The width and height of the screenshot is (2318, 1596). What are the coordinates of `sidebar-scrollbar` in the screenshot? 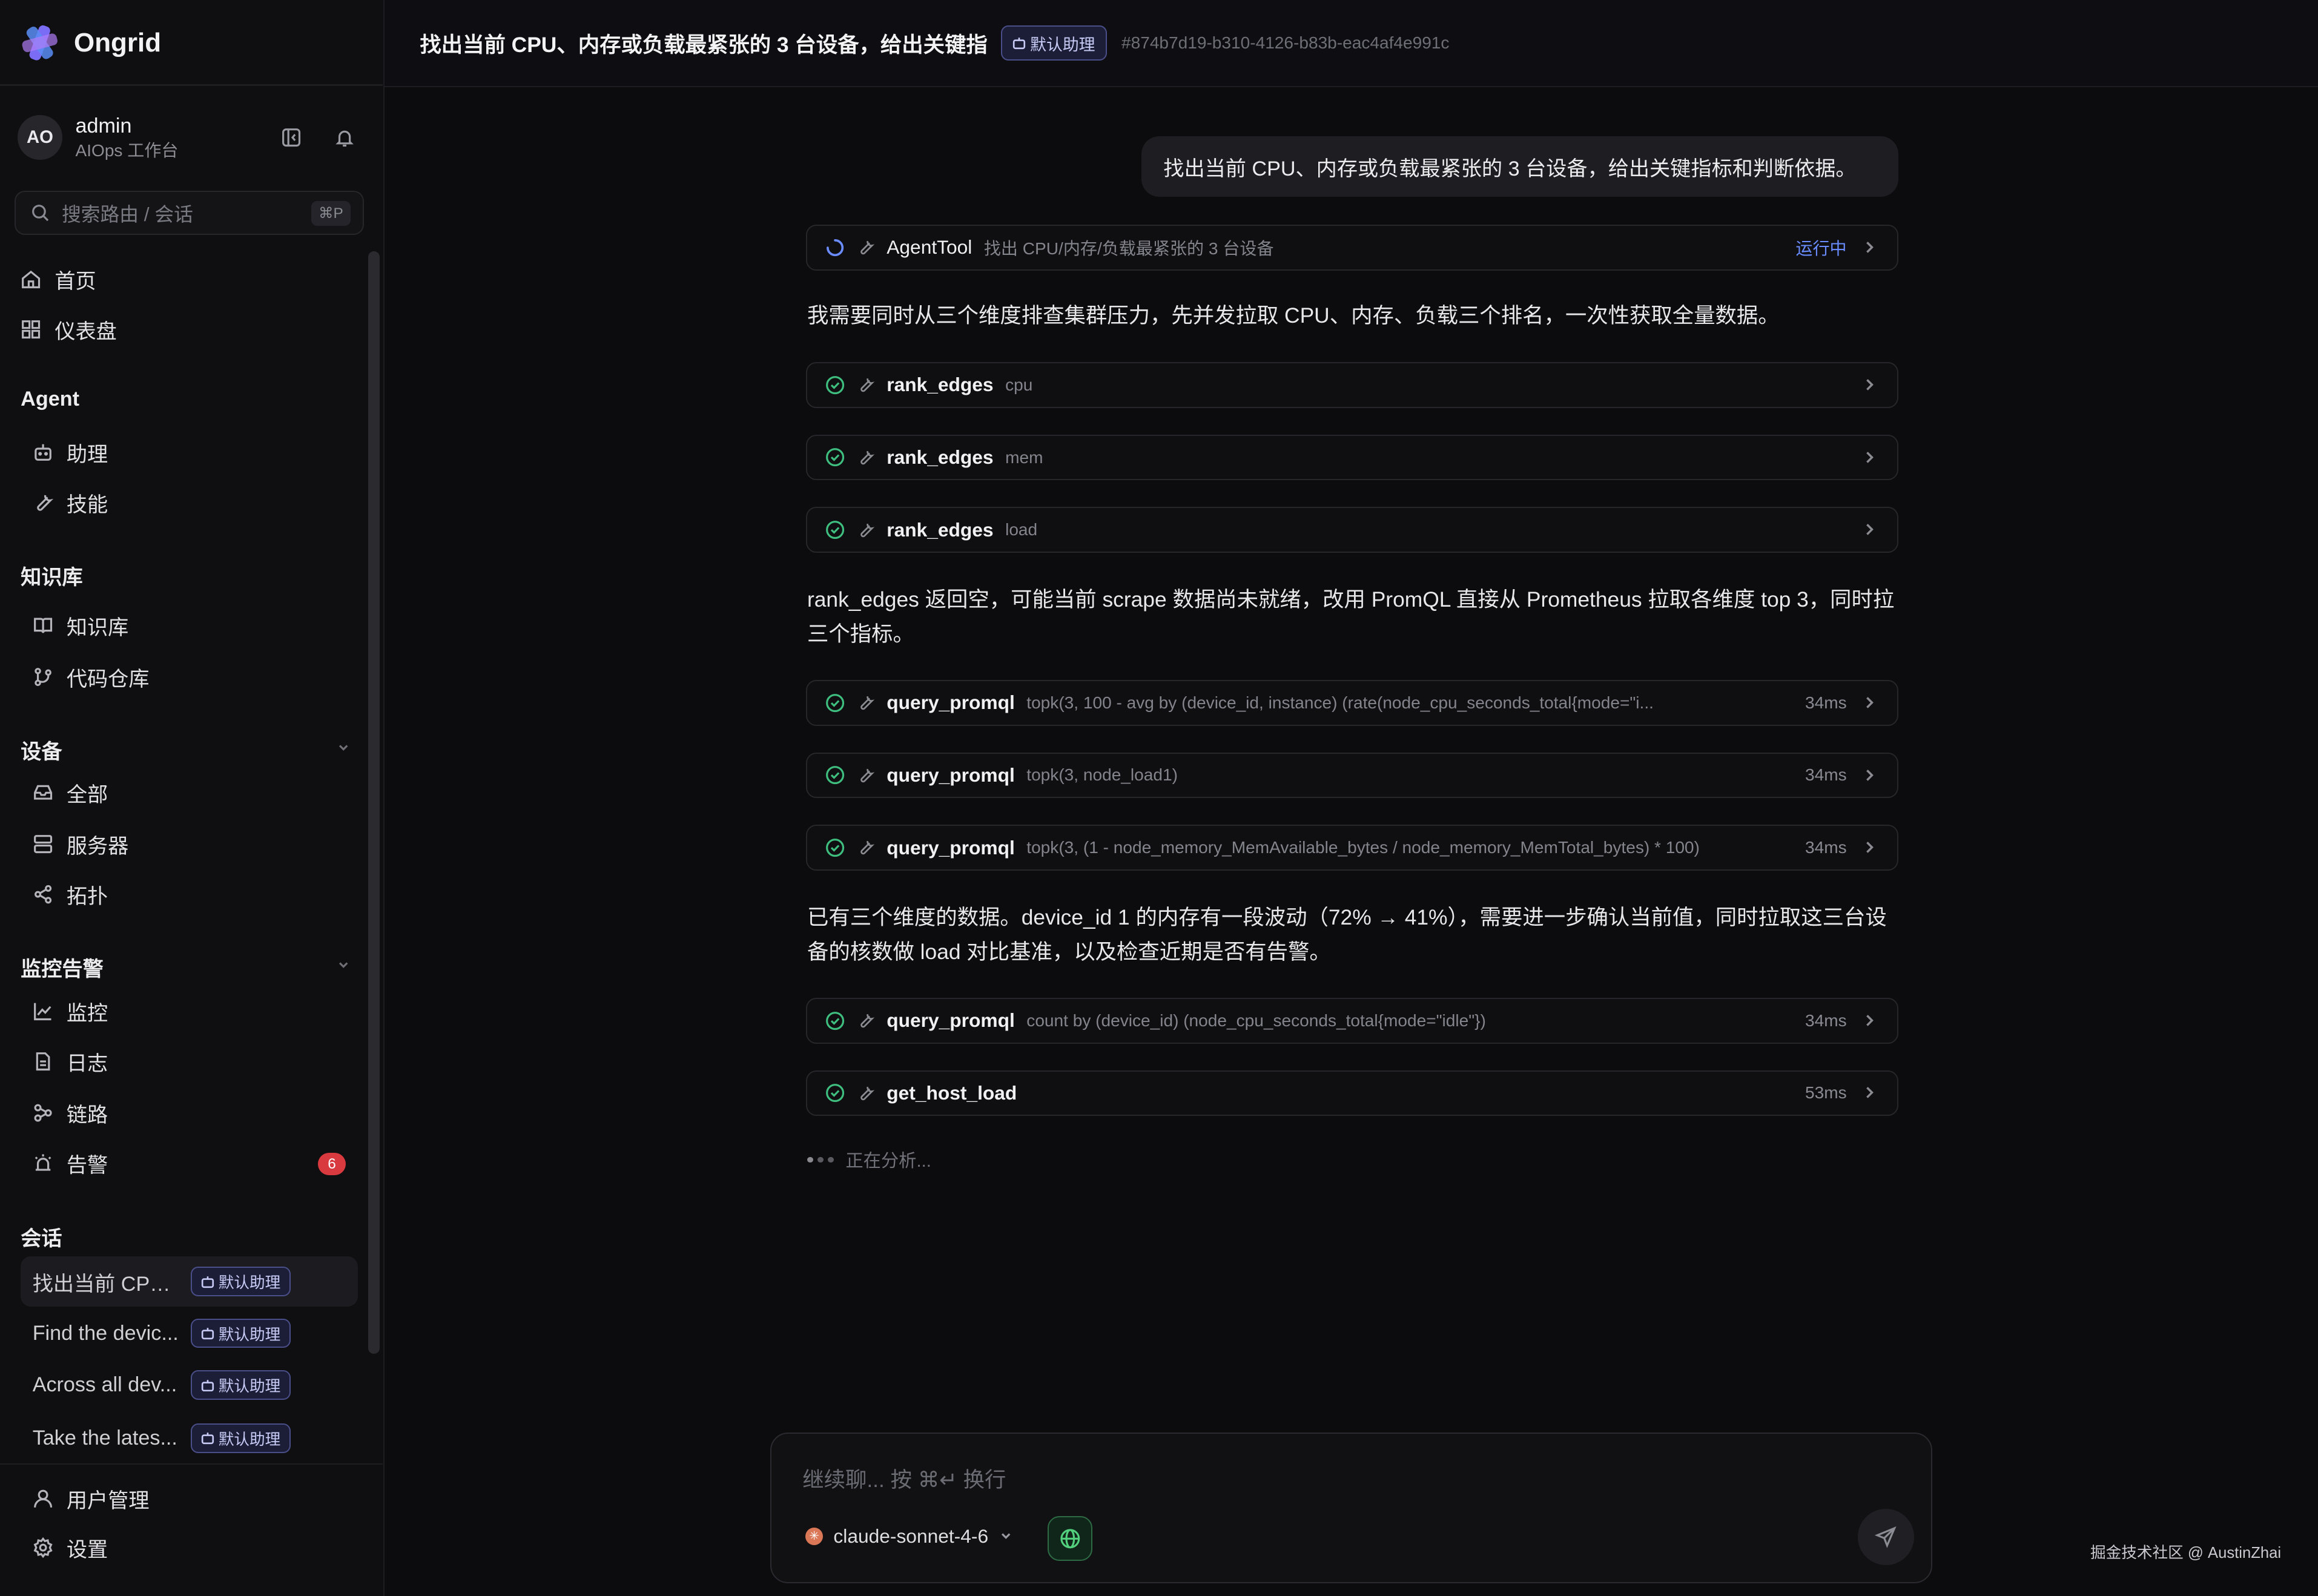 It's located at (374, 802).